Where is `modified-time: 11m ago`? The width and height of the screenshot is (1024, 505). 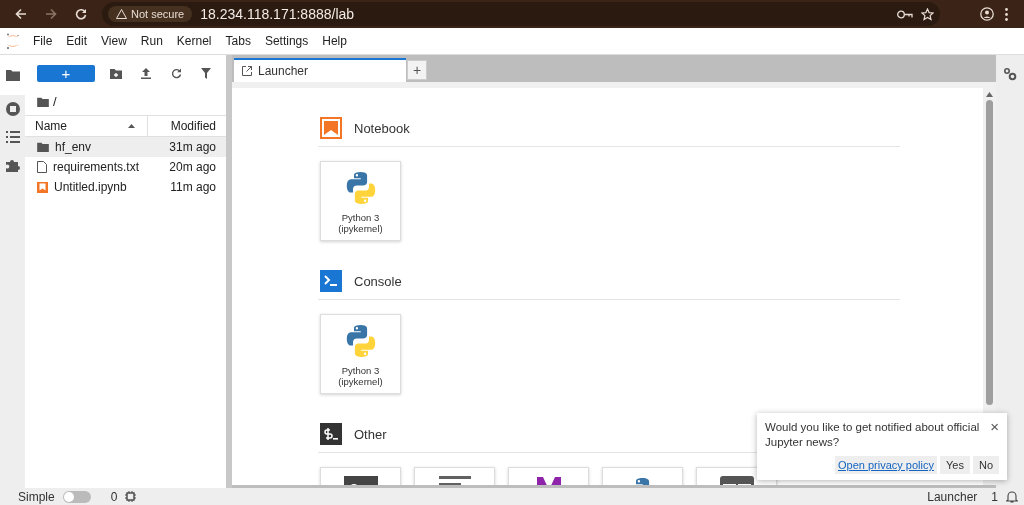
modified-time: 11m ago is located at coordinates (193, 187).